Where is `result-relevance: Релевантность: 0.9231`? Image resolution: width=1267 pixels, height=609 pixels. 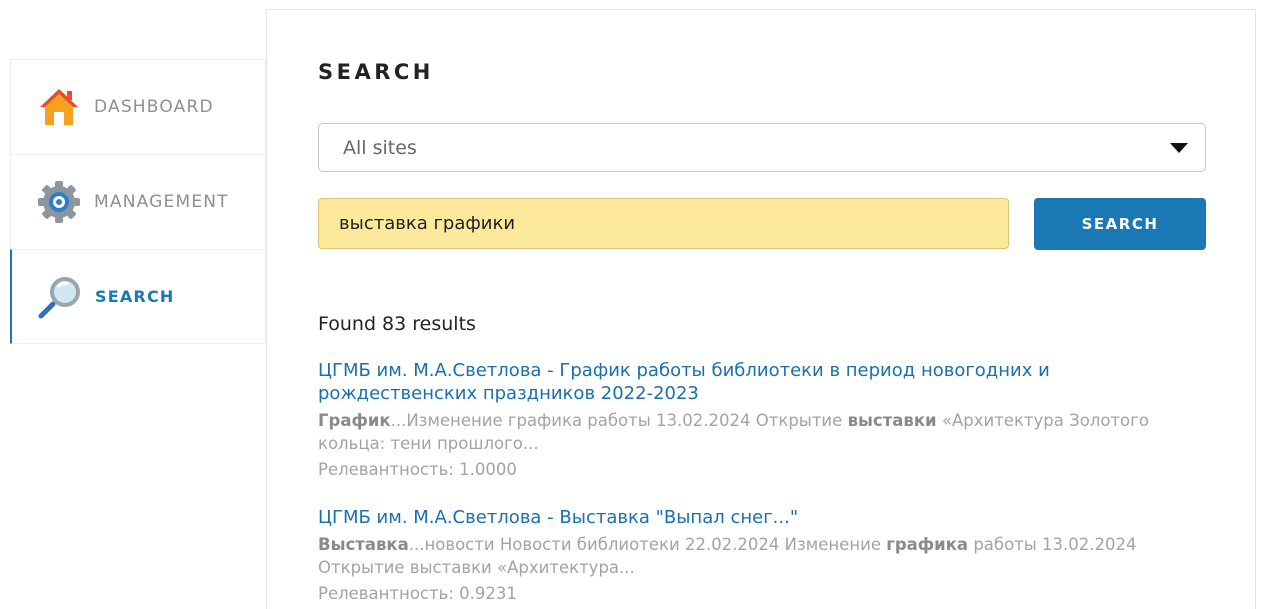 result-relevance: Релевантность: 0.9231 is located at coordinates (417, 593).